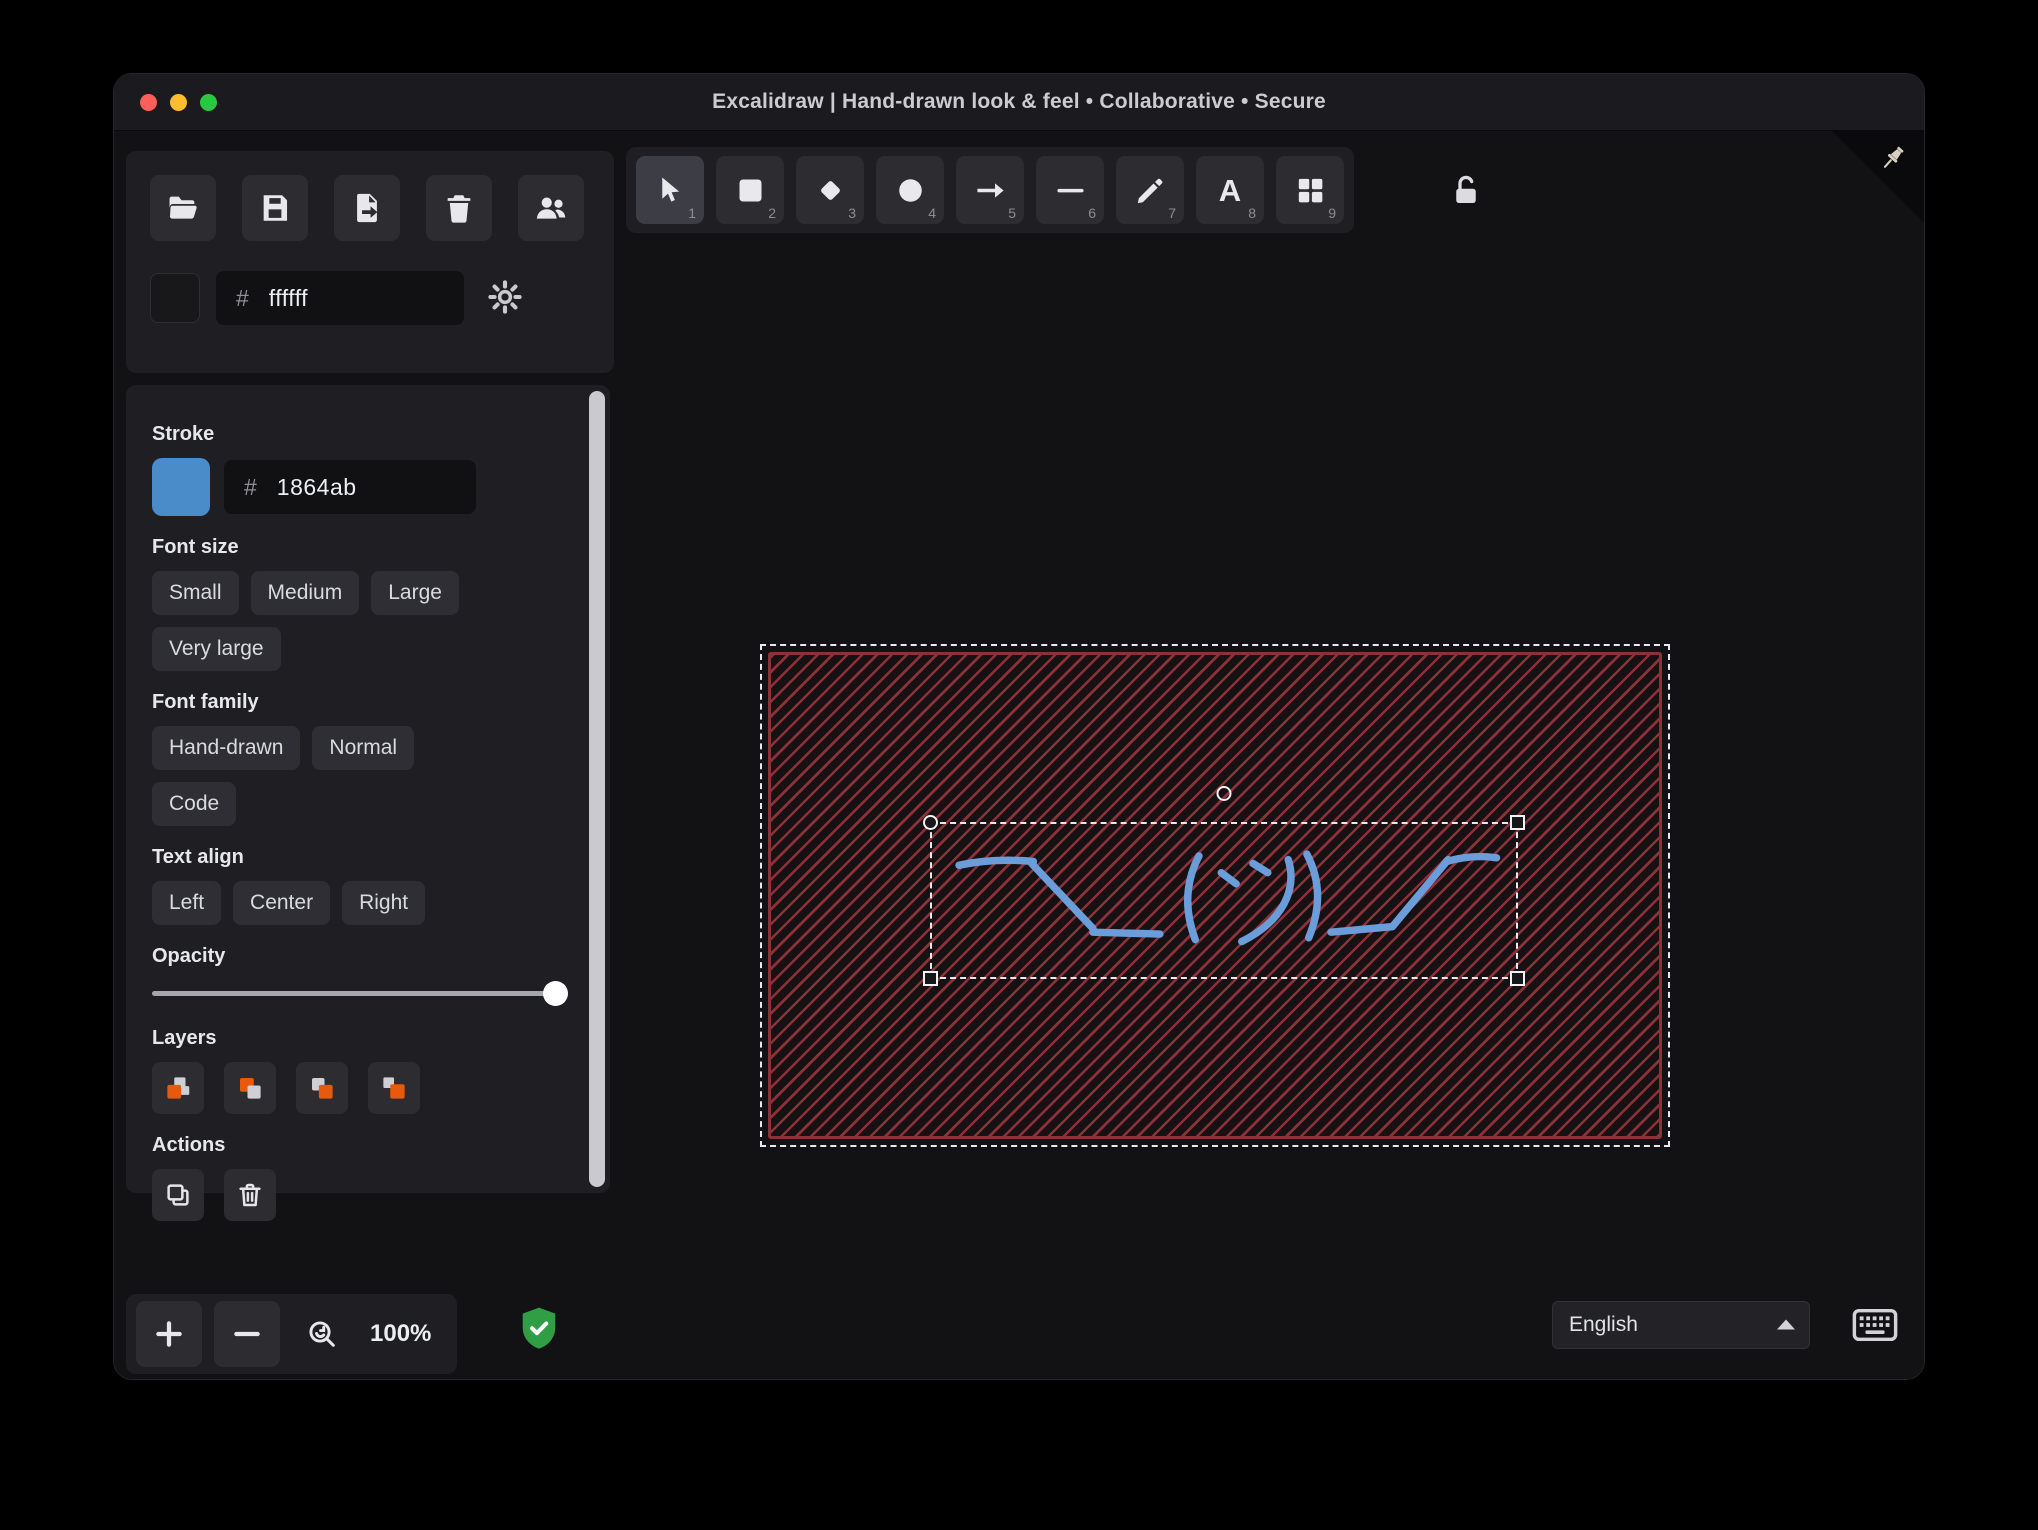 The width and height of the screenshot is (2038, 1530). What do you see at coordinates (415, 593) in the screenshot?
I see `font-size-large: Large` at bounding box center [415, 593].